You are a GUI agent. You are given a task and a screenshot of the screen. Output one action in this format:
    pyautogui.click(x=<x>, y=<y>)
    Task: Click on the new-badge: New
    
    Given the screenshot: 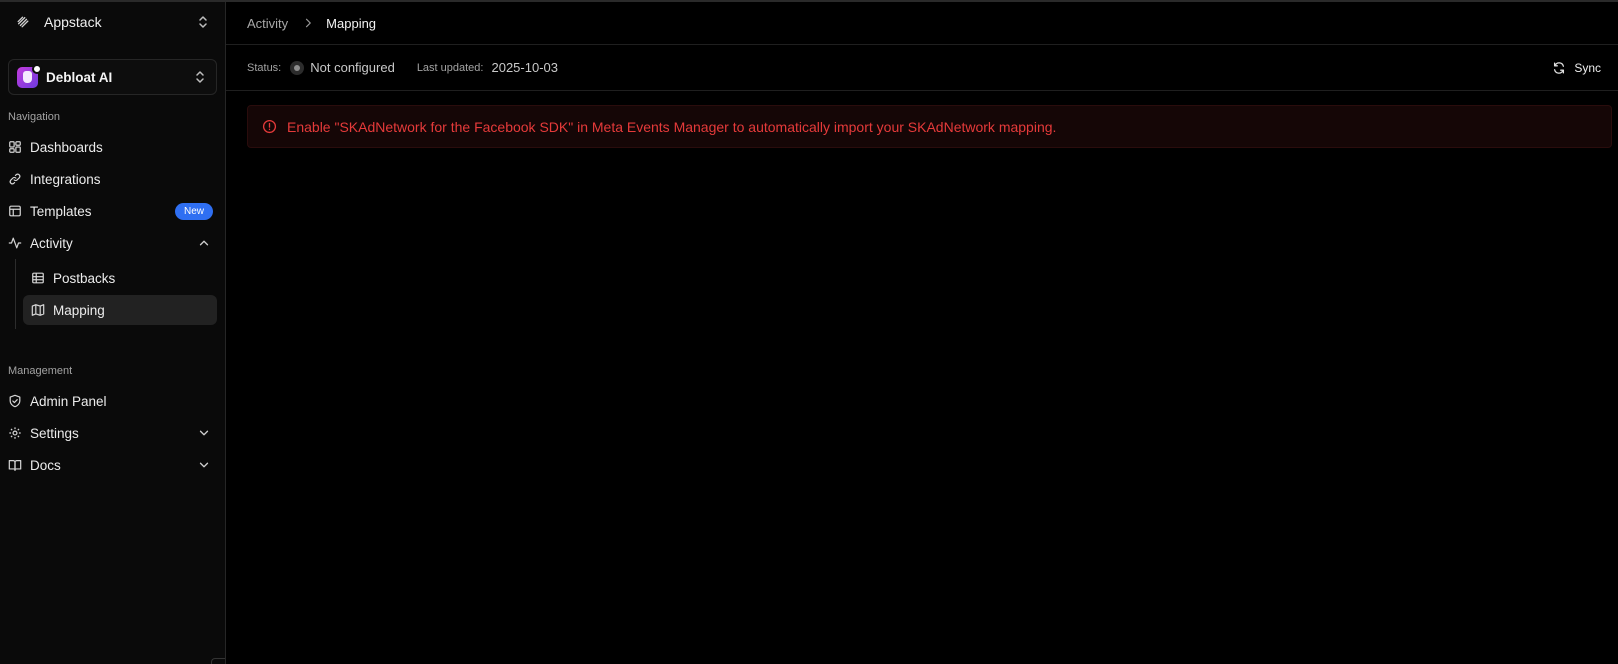 What is the action you would take?
    pyautogui.click(x=193, y=211)
    